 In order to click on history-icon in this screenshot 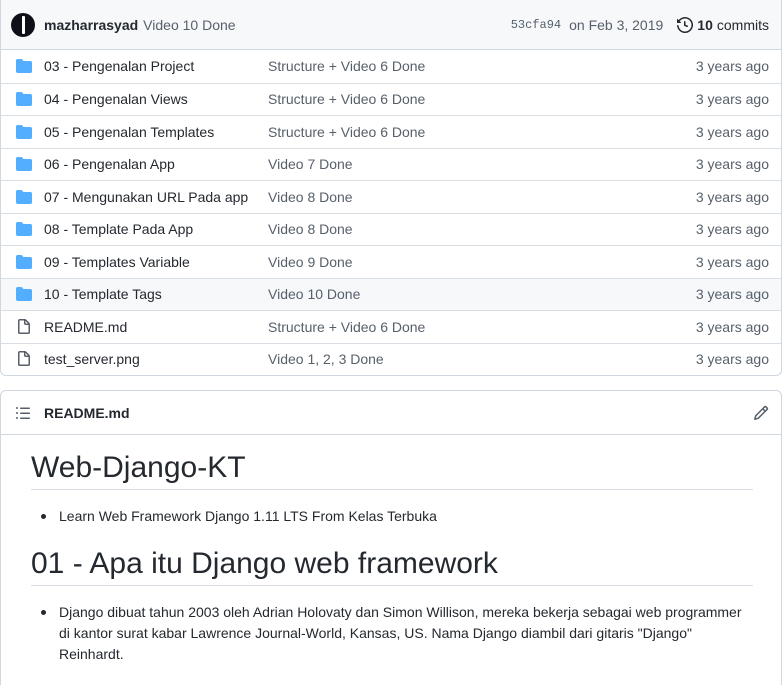, I will do `click(685, 24)`.